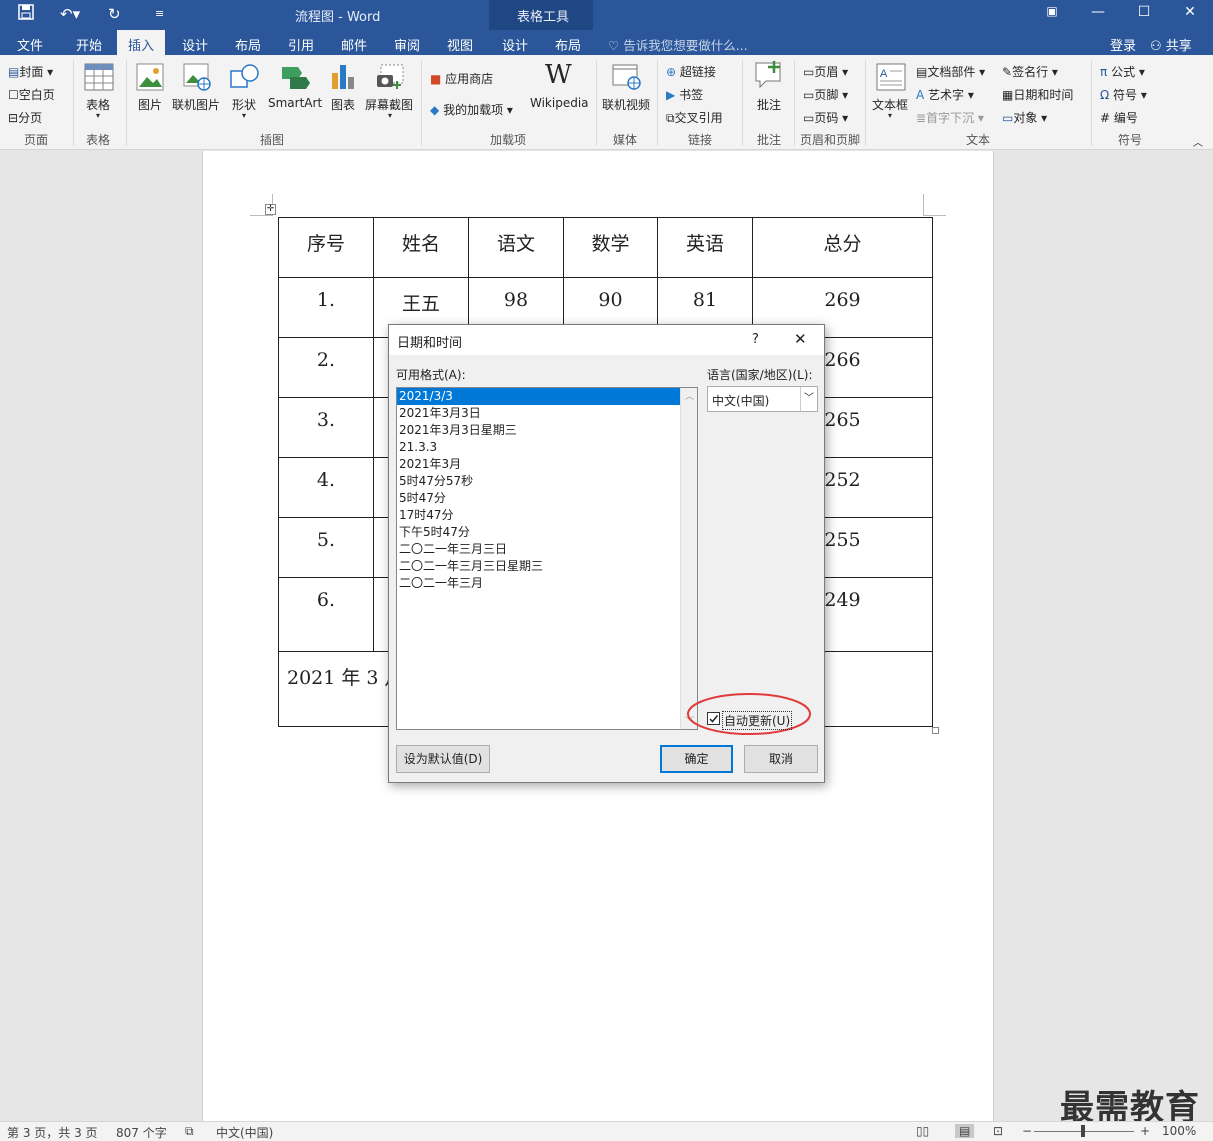 This screenshot has width=1213, height=1141. I want to click on tab-references: 引用, so click(301, 44).